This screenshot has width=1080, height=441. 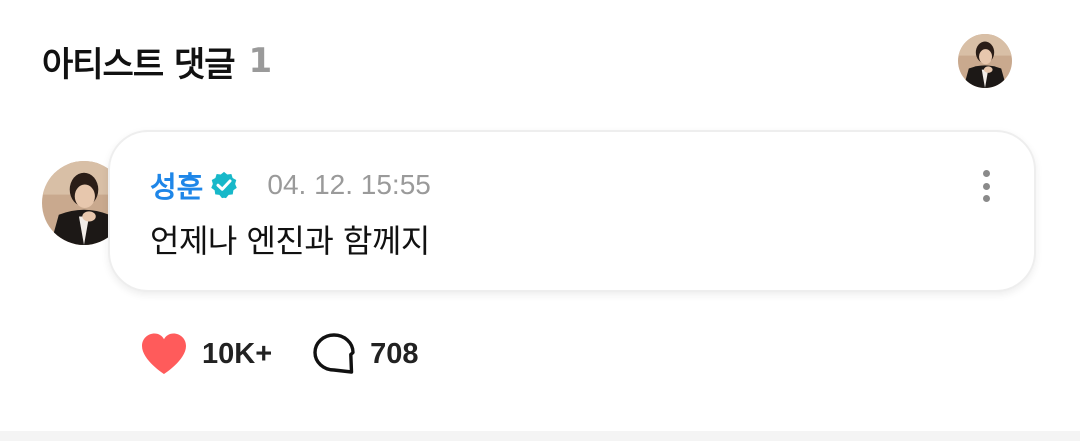 I want to click on comment-meta: 성훈 04. 12. 15:55, so click(x=290, y=185).